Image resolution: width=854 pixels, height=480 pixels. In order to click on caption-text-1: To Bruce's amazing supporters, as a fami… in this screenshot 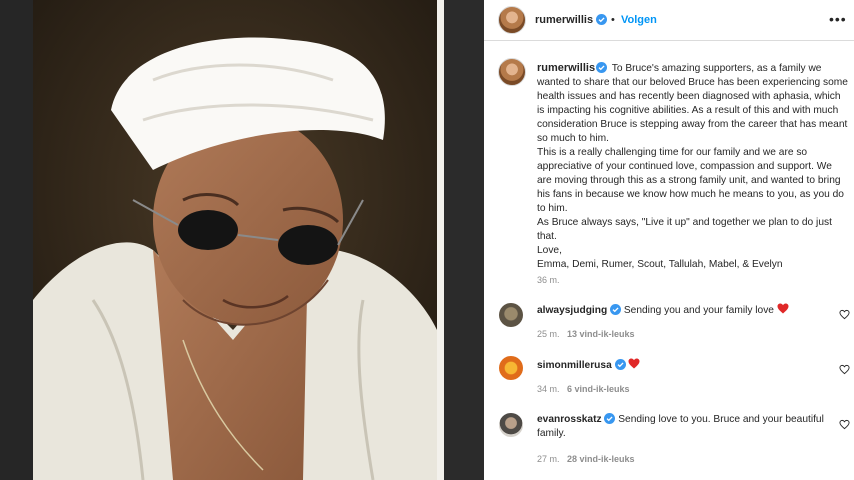, I will do `click(692, 103)`.